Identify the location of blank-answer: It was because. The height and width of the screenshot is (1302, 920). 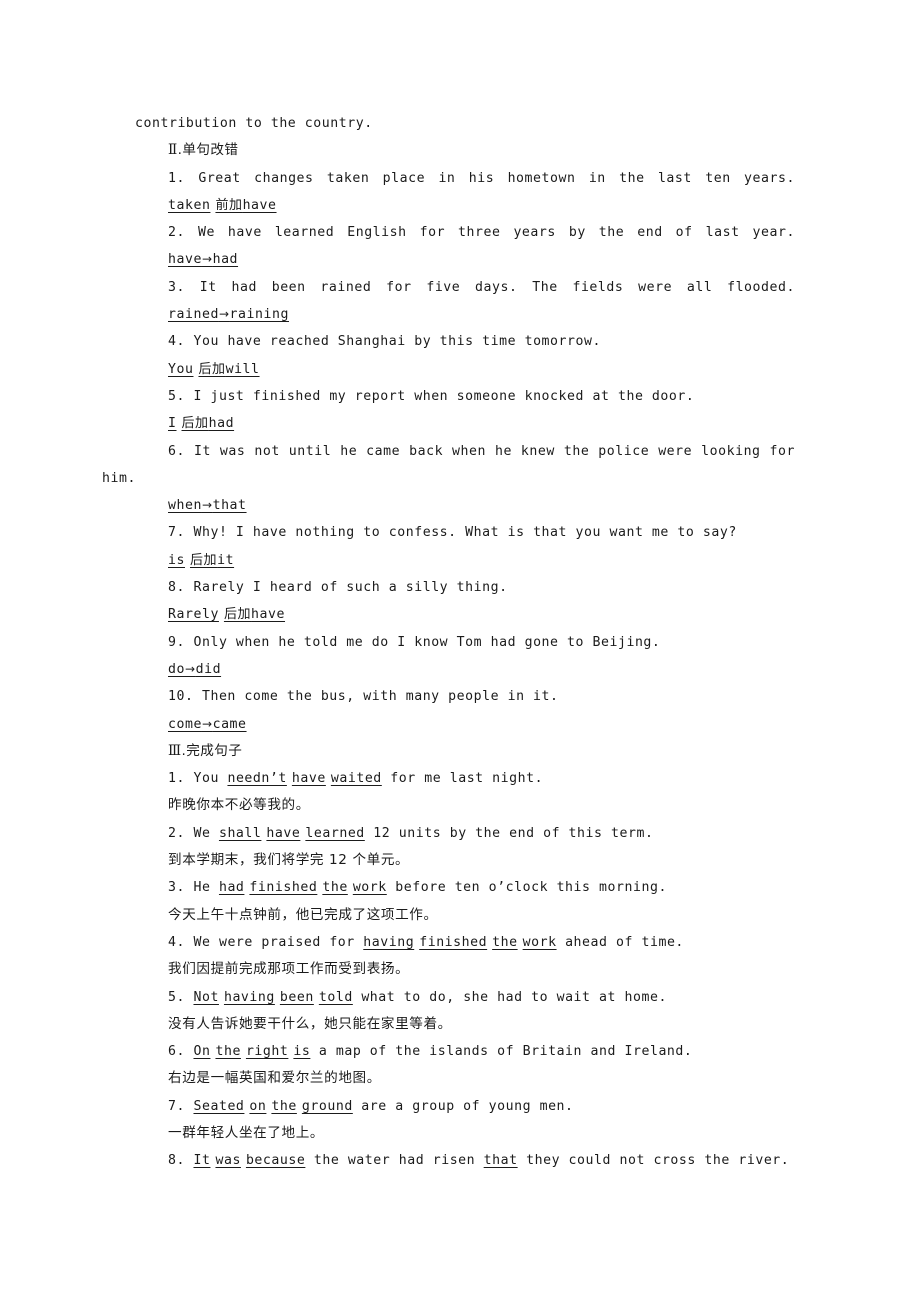
(249, 1160).